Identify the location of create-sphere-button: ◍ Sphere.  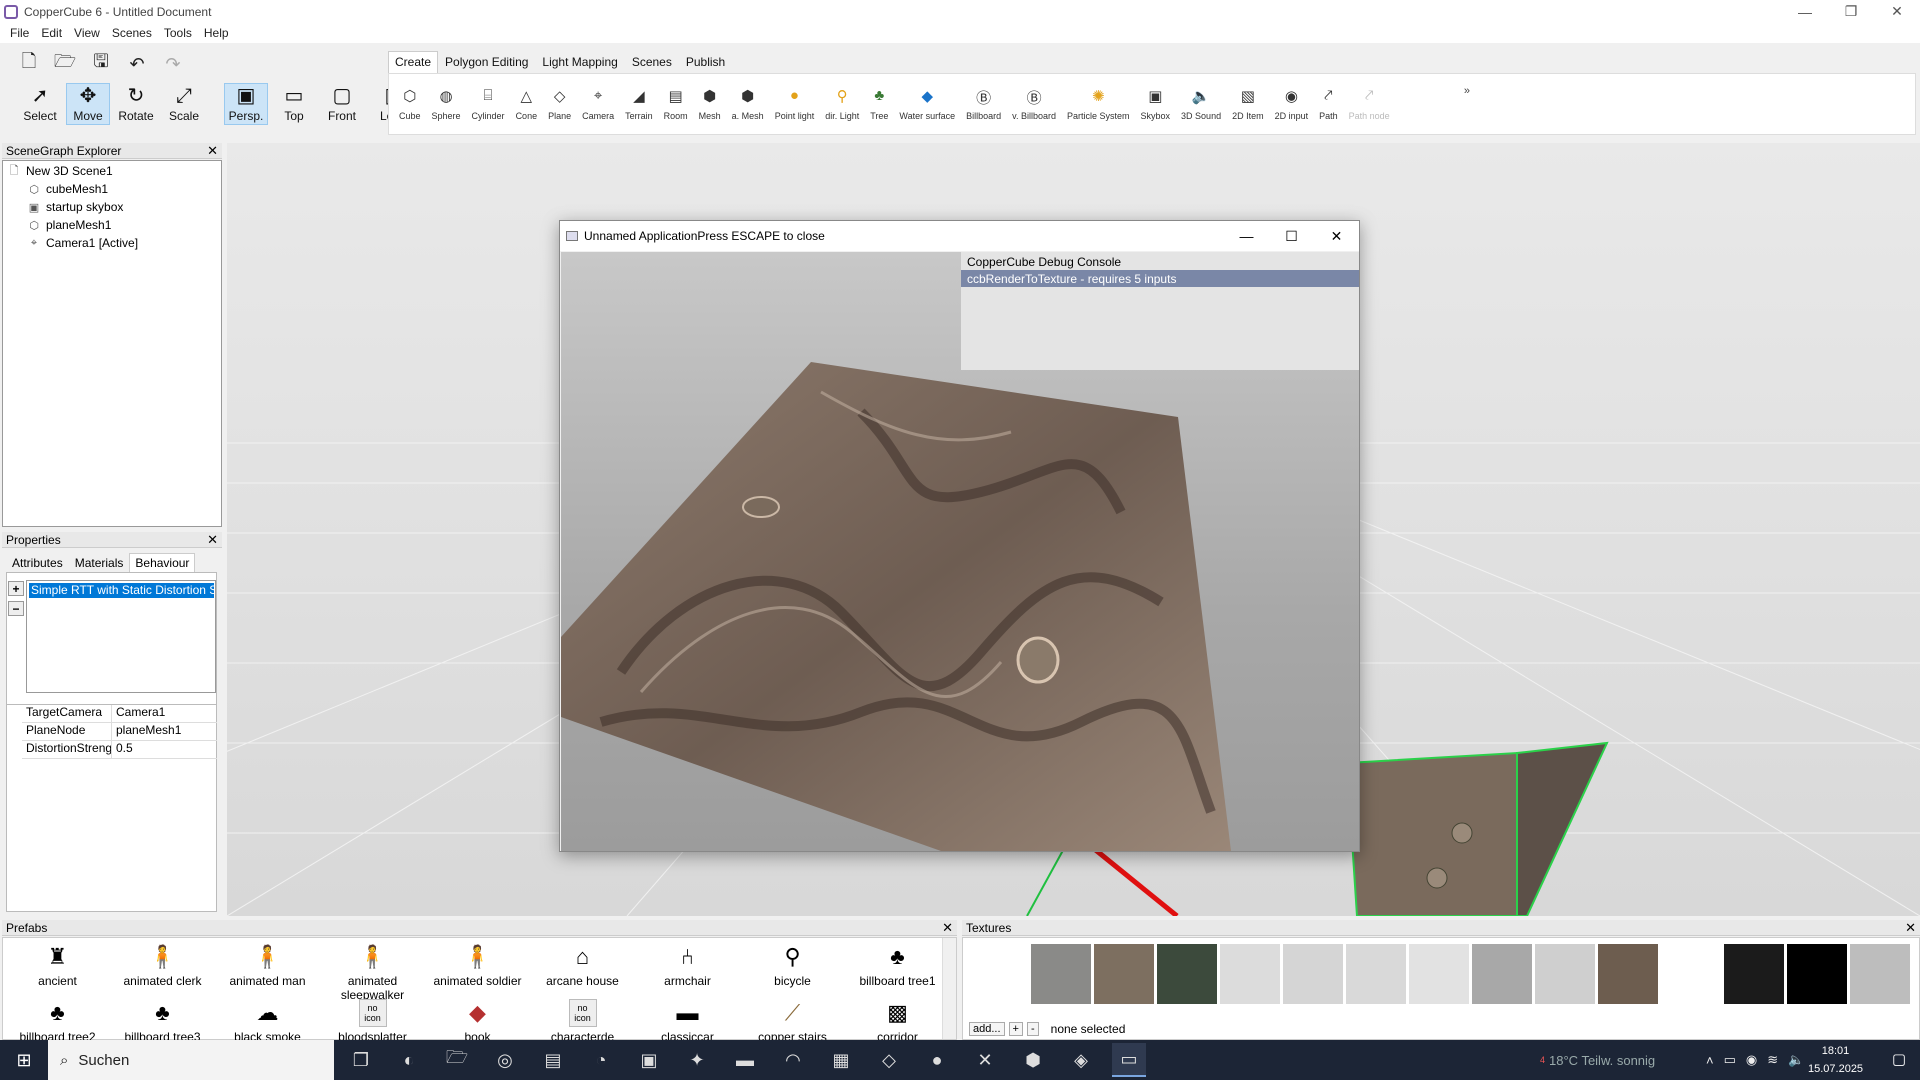
(446, 104).